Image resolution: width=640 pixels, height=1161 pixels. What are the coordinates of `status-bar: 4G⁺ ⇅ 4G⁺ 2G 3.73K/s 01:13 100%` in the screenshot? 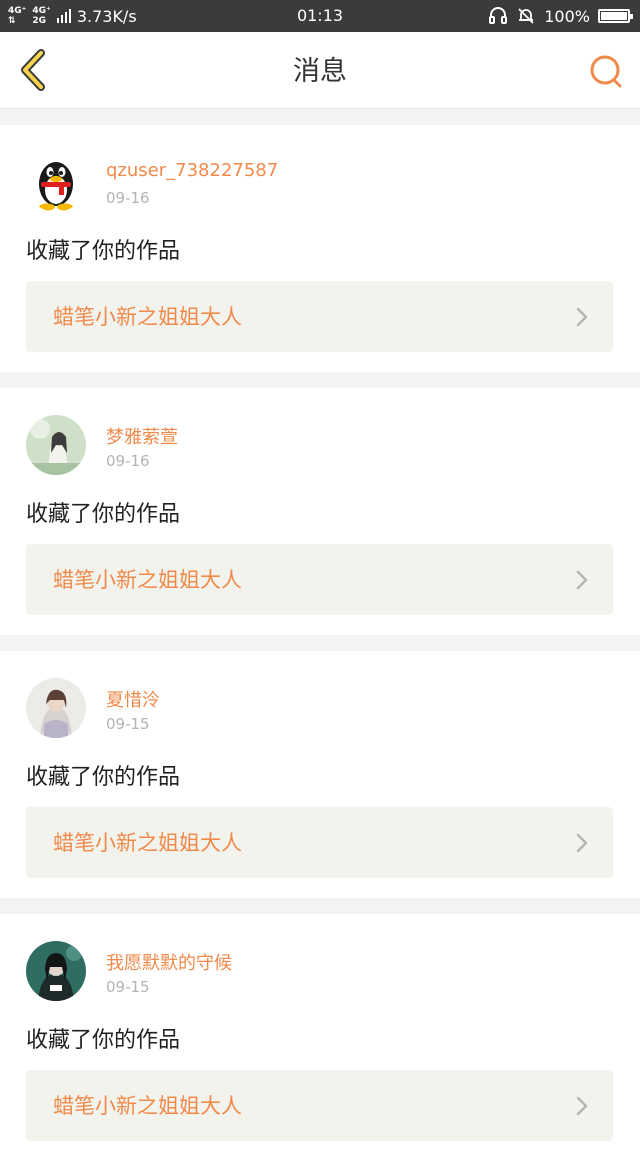 It's located at (320, 16).